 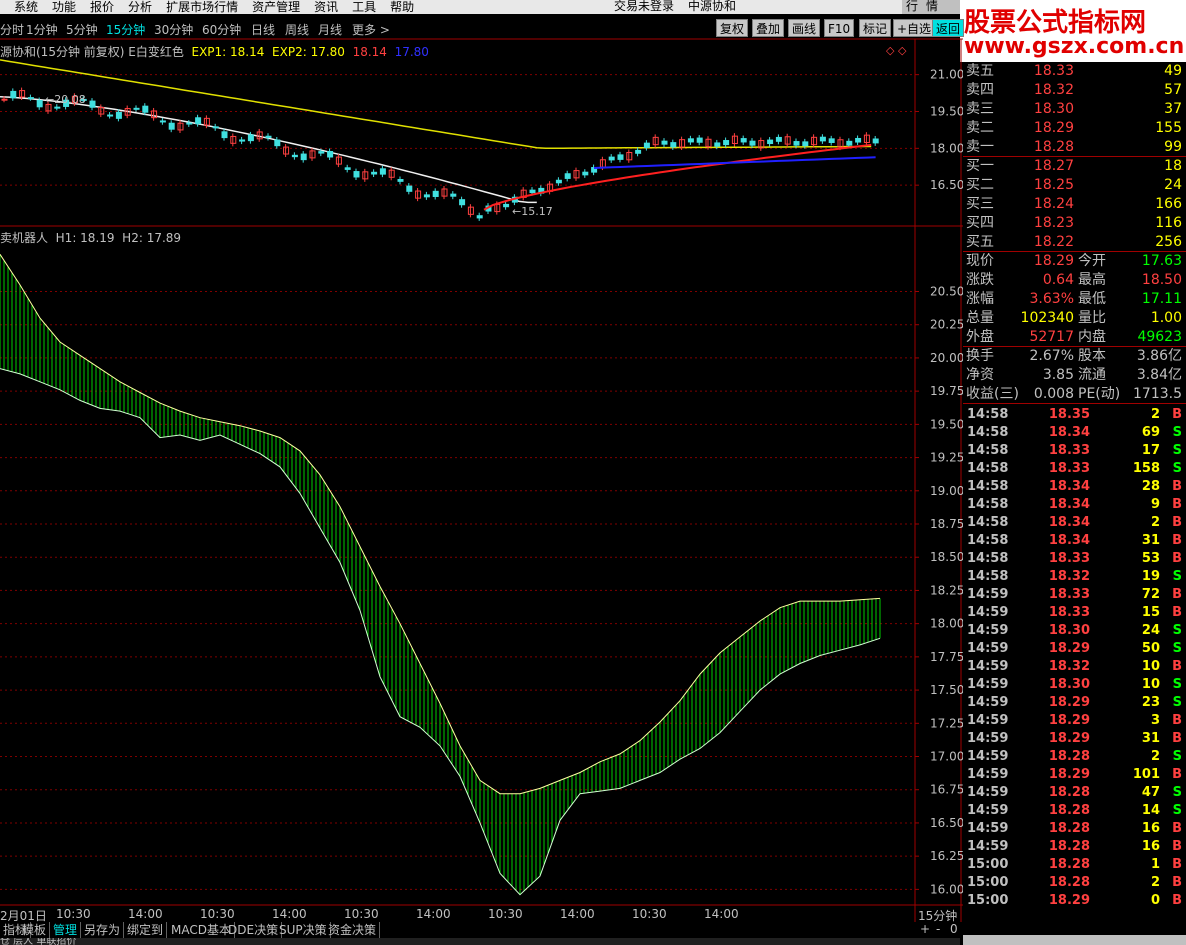 I want to click on quote-row: 净资 3.85 流通 3.84亿, so click(x=1074, y=375).